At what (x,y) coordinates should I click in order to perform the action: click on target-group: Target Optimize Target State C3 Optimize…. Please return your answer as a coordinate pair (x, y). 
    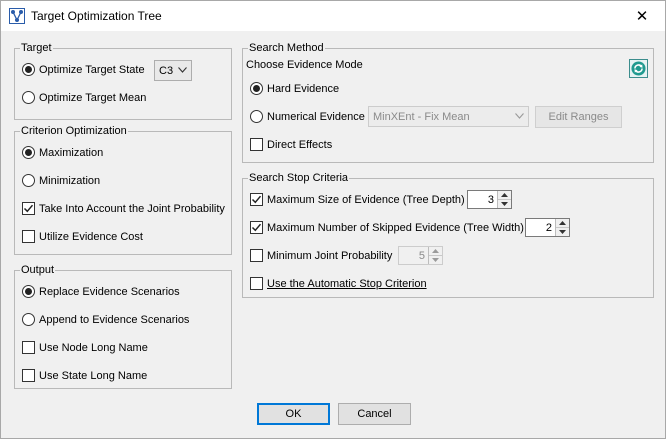
    Looking at the image, I should click on (123, 80).